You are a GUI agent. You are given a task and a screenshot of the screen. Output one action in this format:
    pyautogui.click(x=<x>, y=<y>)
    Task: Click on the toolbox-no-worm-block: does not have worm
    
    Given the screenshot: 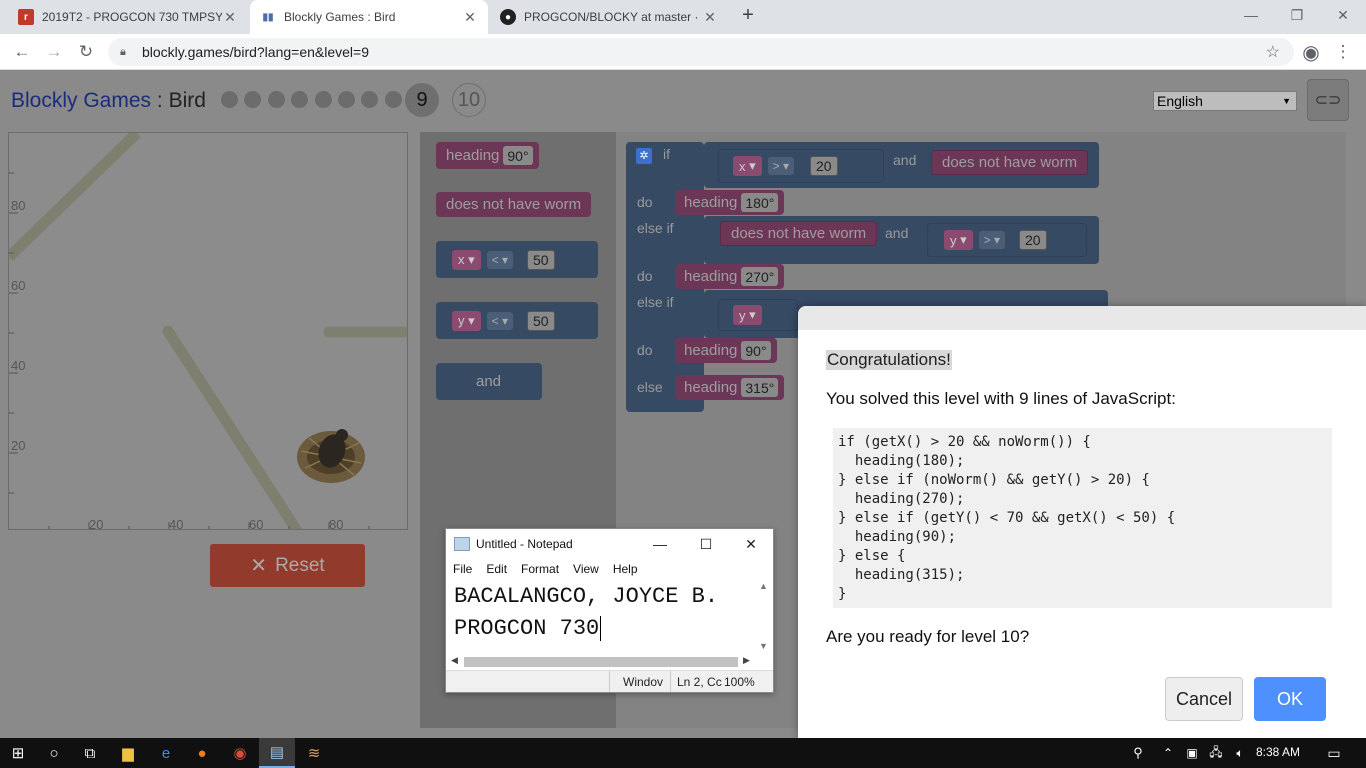 What is the action you would take?
    pyautogui.click(x=514, y=204)
    